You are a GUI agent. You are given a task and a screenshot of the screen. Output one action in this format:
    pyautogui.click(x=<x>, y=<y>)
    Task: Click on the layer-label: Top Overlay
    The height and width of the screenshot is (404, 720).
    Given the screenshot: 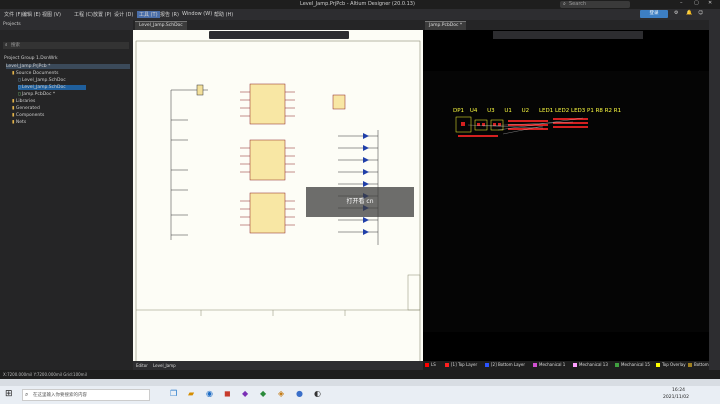 What is the action you would take?
    pyautogui.click(x=674, y=364)
    